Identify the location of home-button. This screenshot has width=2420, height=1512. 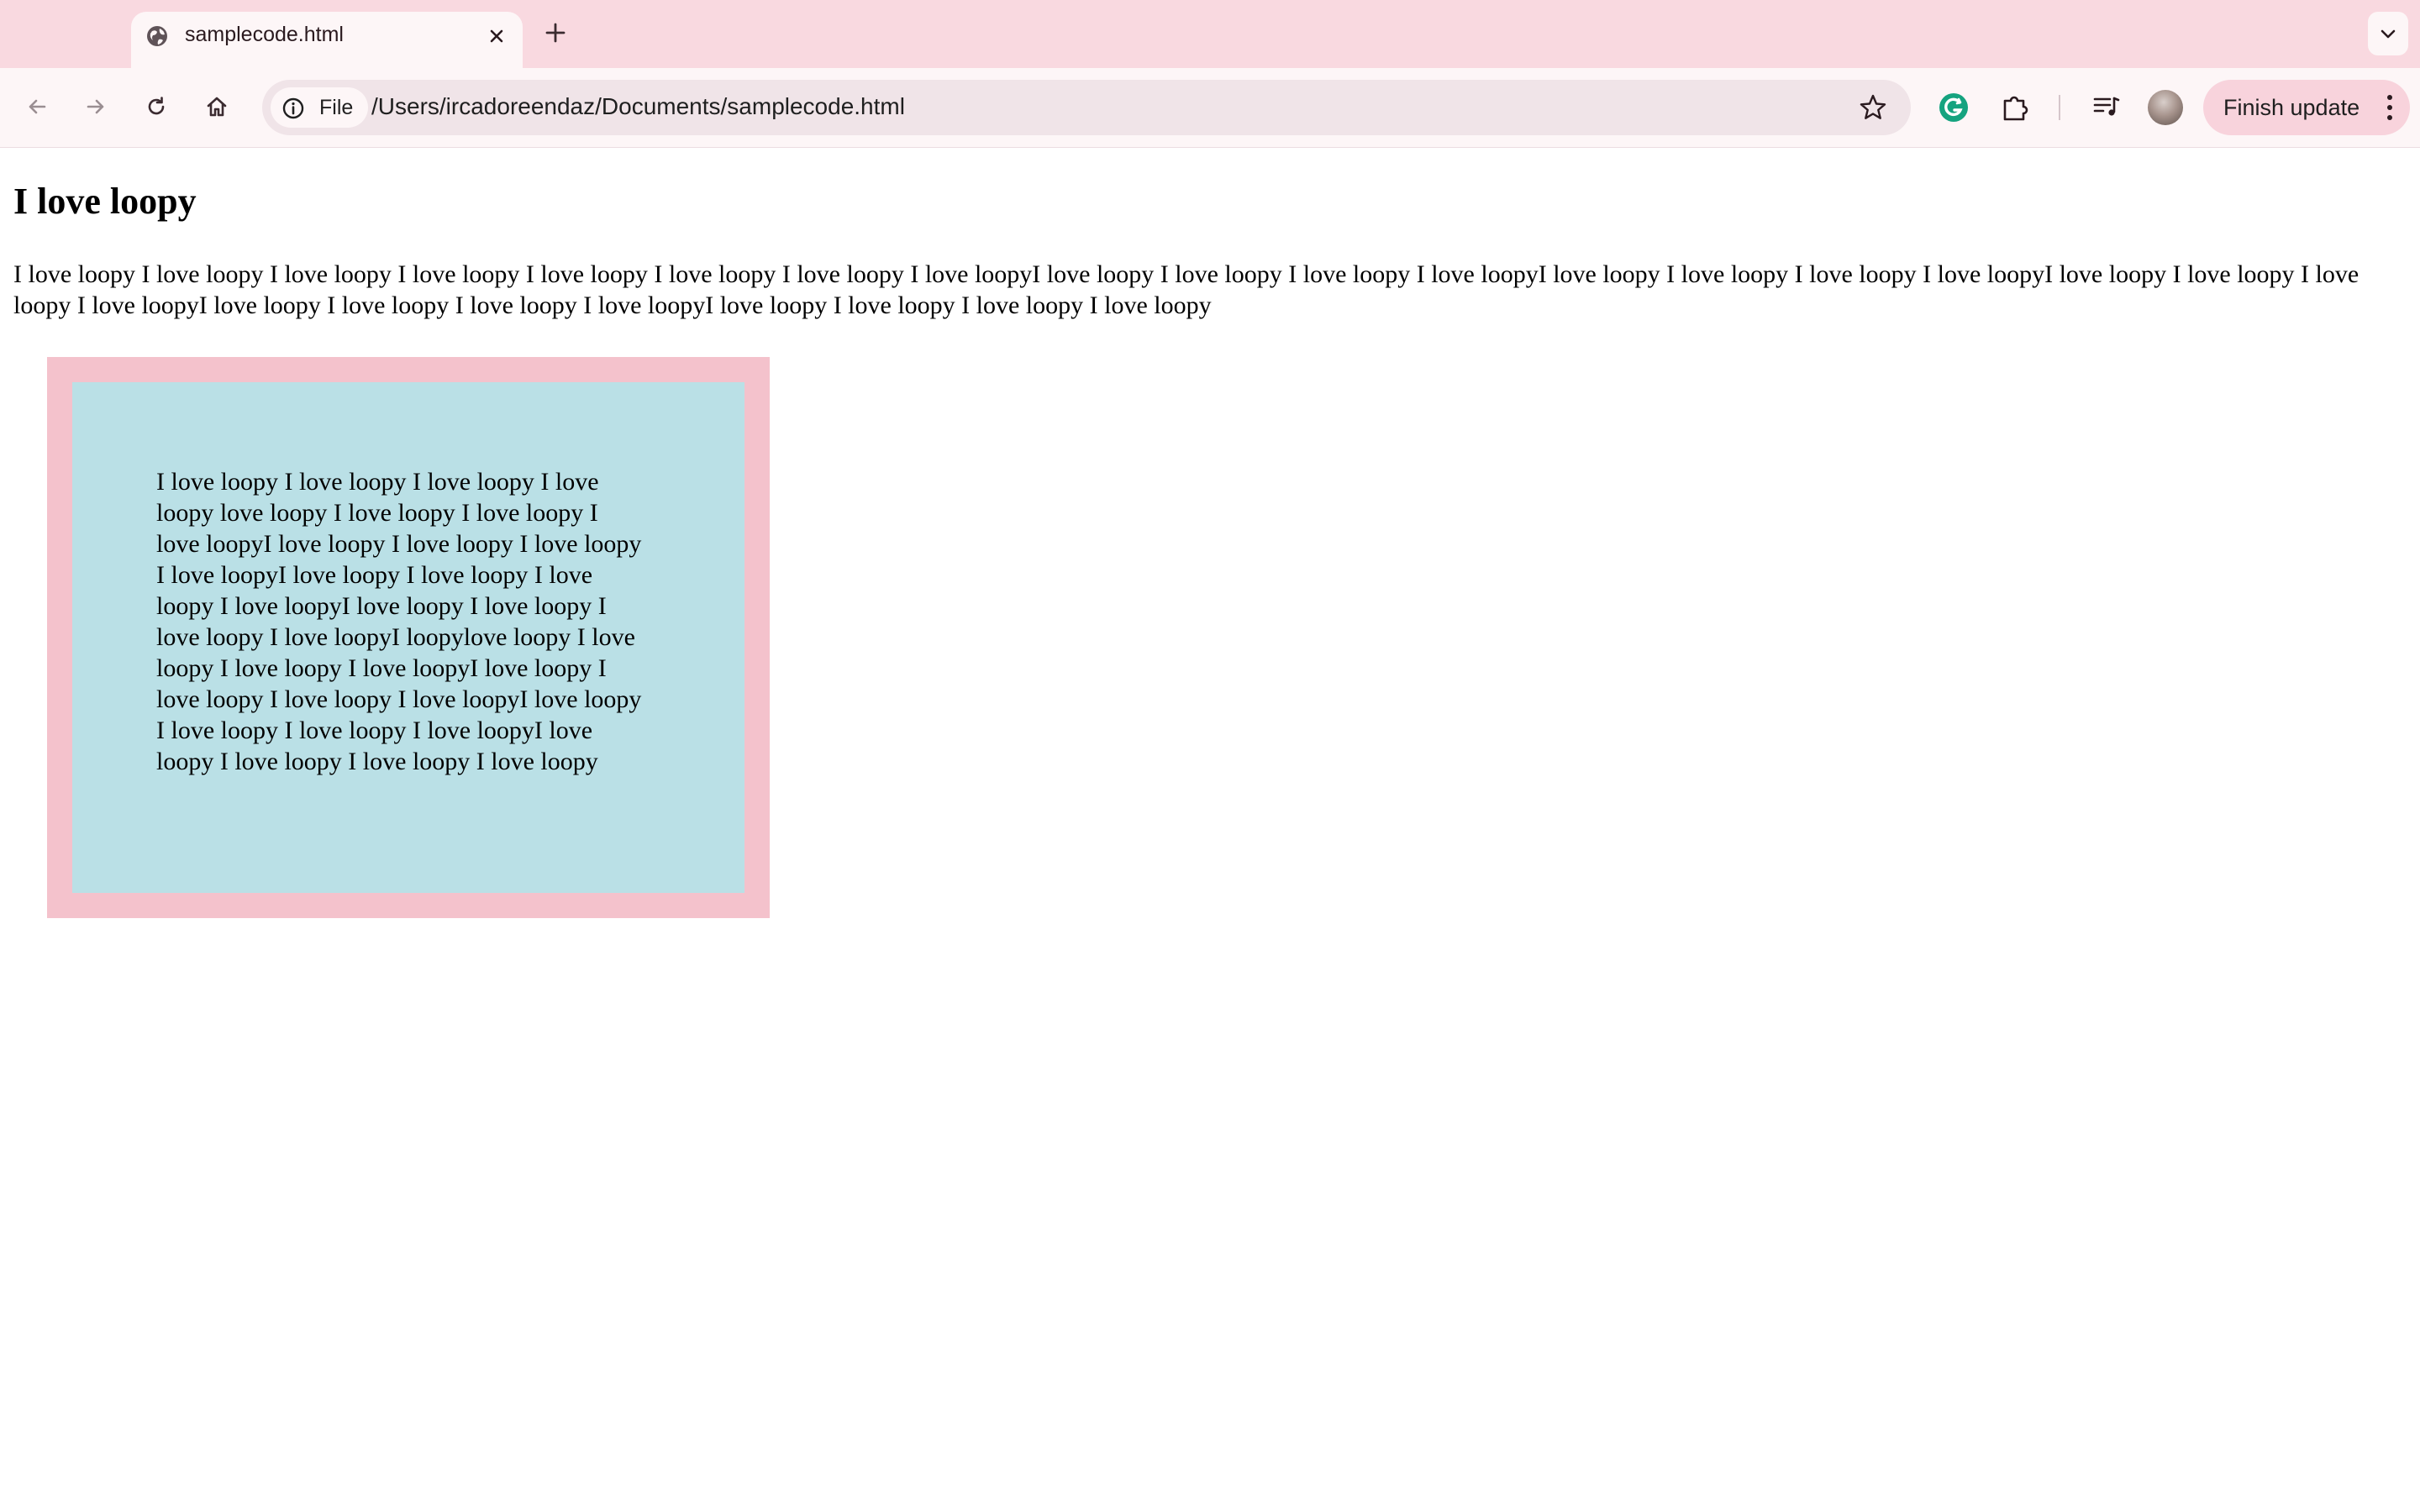
(217, 106).